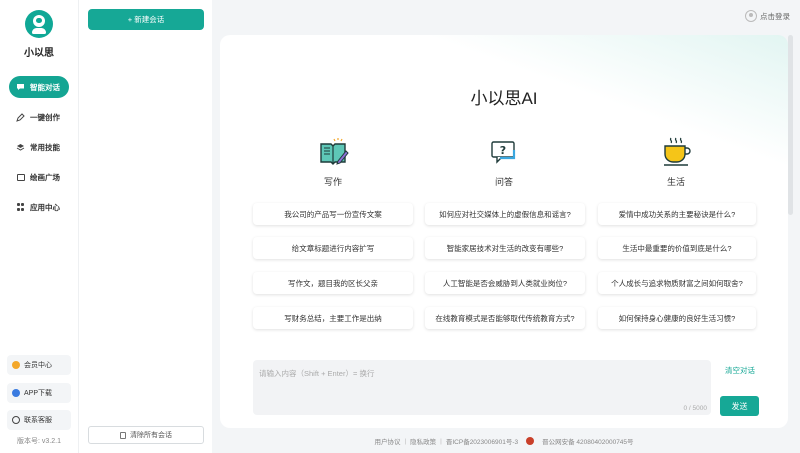 The image size is (800, 453). Describe the element at coordinates (333, 152) in the screenshot. I see `book-pencil-icon` at that location.